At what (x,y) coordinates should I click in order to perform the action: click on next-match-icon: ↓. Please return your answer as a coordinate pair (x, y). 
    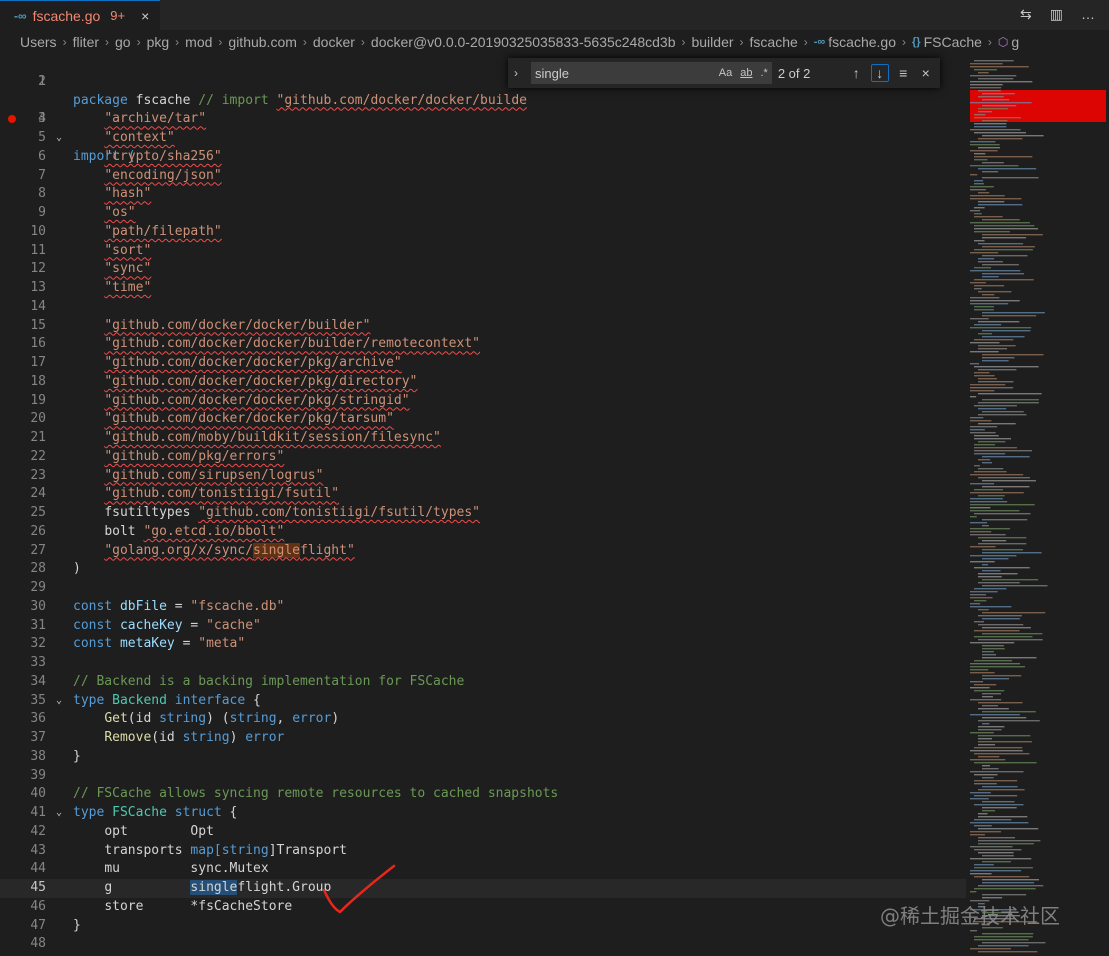
    Looking at the image, I should click on (879, 73).